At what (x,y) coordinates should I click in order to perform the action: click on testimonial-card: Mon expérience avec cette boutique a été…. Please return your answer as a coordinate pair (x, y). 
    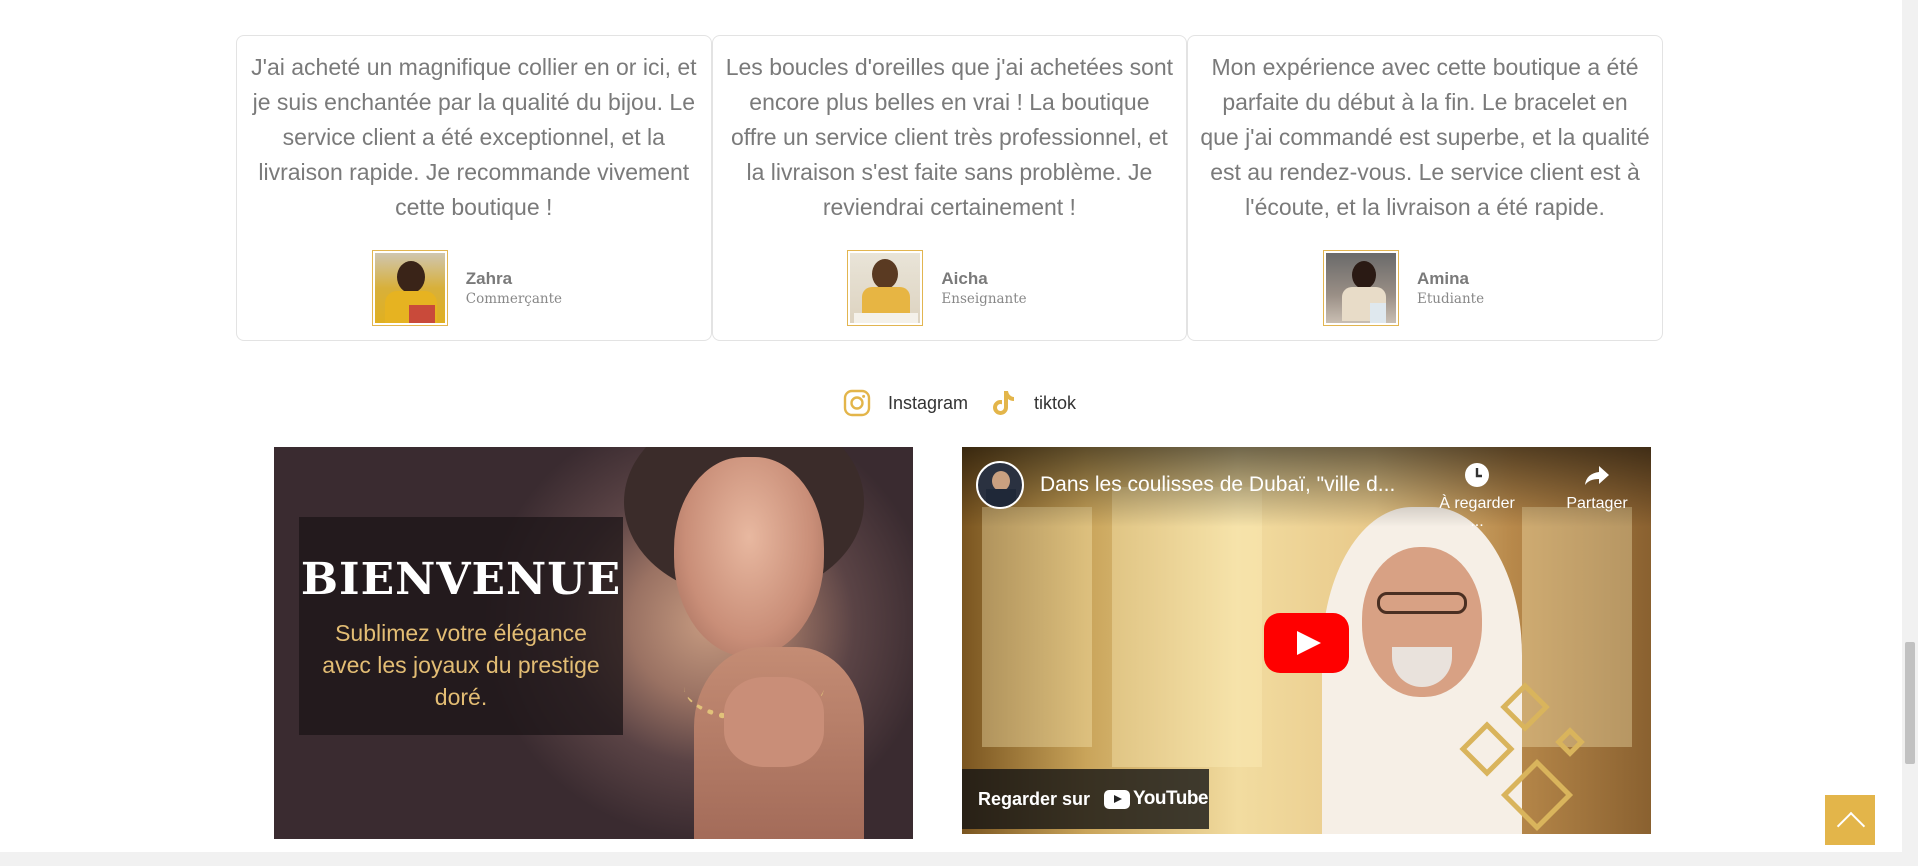
    Looking at the image, I should click on (1425, 188).